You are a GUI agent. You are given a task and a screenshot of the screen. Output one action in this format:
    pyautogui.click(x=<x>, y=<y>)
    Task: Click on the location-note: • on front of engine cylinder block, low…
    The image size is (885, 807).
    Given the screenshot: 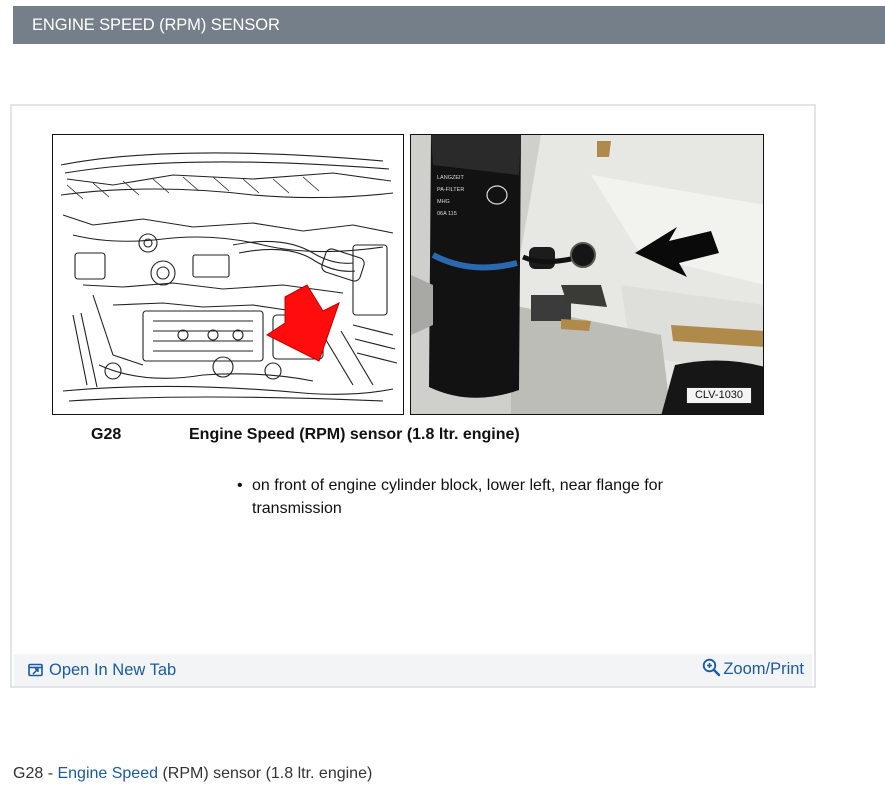 What is the action you would take?
    pyautogui.click(x=497, y=497)
    